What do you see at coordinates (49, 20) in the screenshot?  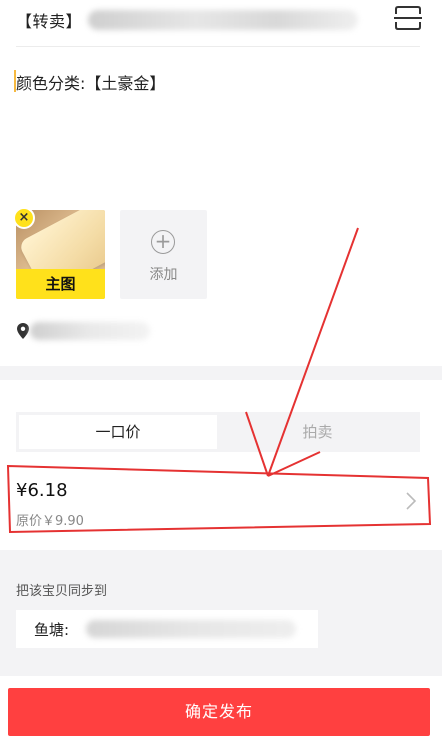 I see `title-prefix: 【转卖】` at bounding box center [49, 20].